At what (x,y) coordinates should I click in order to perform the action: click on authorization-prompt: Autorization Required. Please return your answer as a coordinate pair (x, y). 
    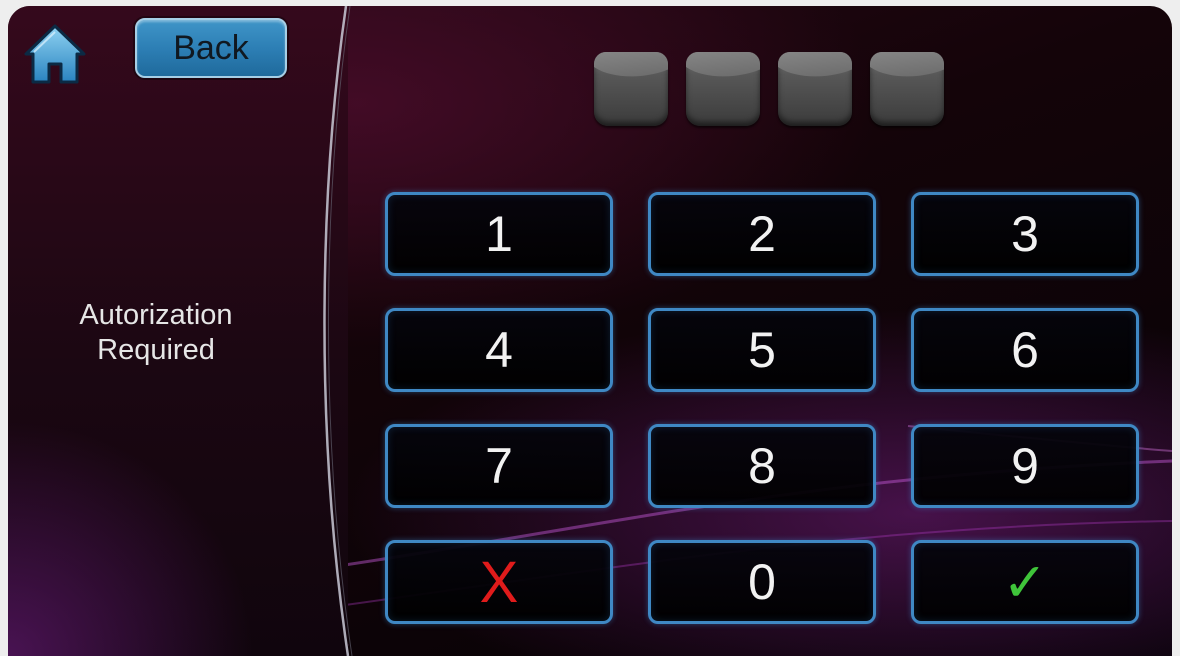
    Looking at the image, I should click on (156, 333).